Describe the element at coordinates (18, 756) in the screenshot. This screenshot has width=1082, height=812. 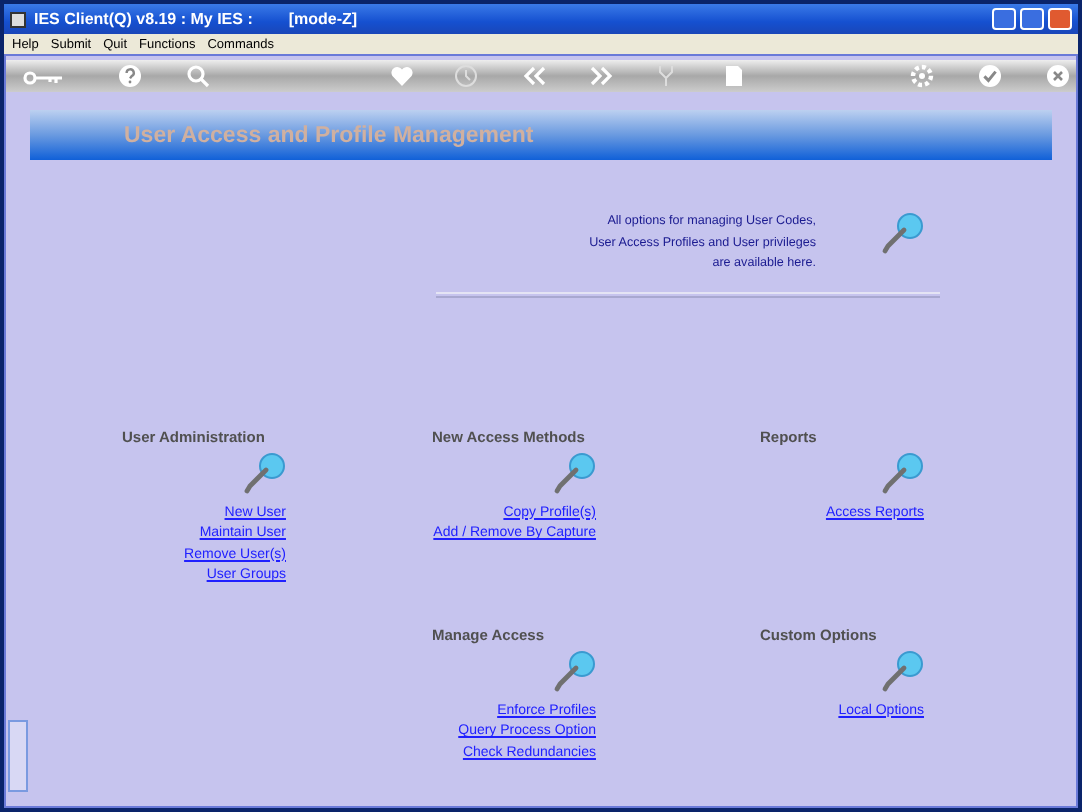
I see `side-tab` at that location.